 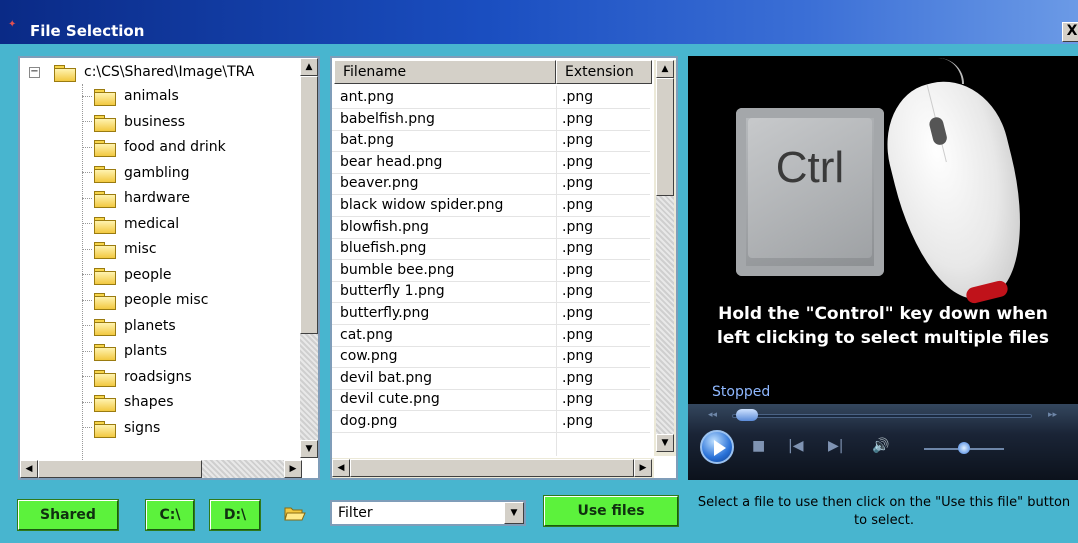 I want to click on seek-thumb, so click(x=747, y=415).